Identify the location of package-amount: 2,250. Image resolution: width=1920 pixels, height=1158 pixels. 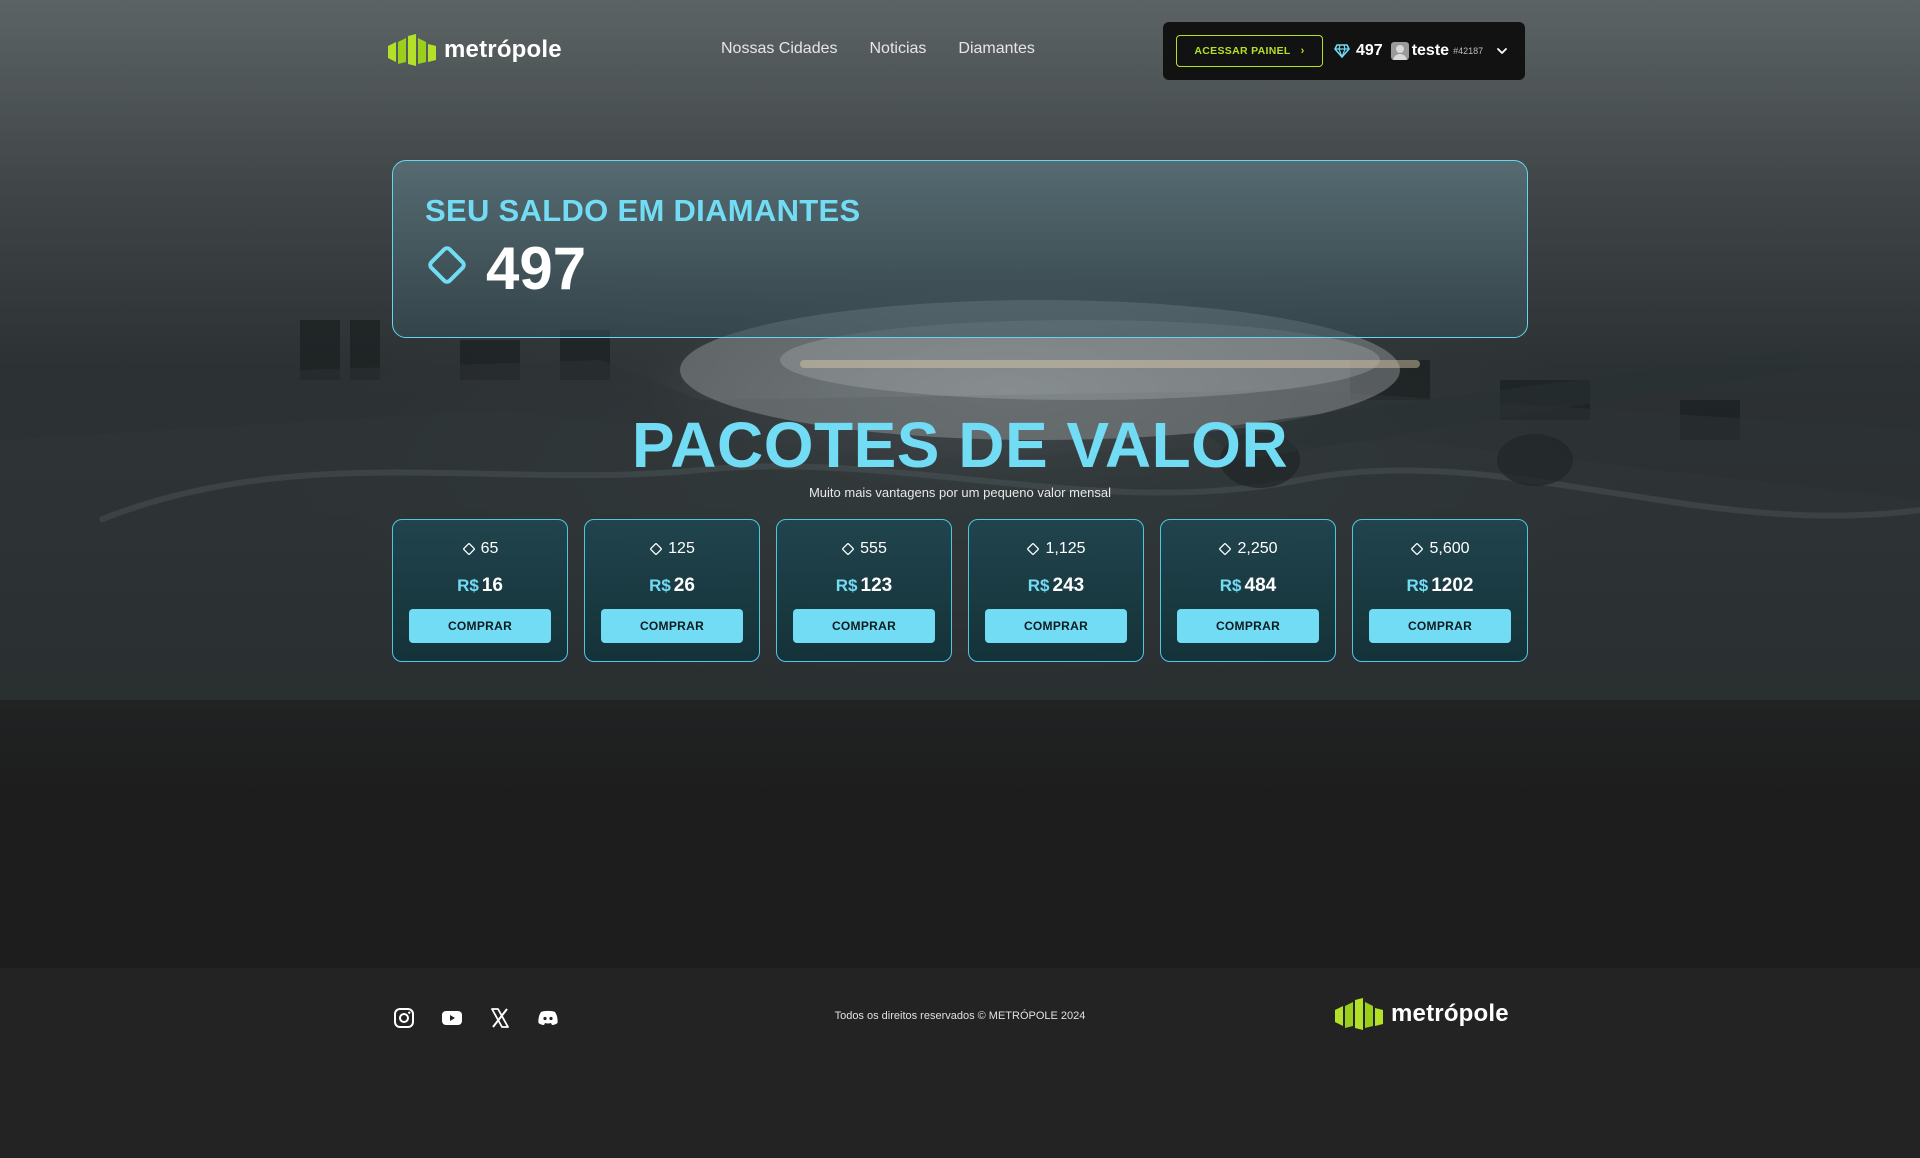
(1248, 549).